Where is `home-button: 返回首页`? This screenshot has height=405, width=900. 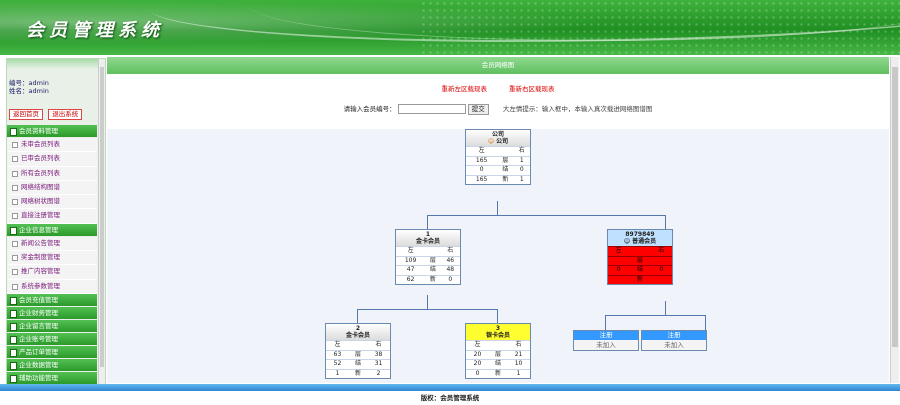 home-button: 返回首页 is located at coordinates (26, 114).